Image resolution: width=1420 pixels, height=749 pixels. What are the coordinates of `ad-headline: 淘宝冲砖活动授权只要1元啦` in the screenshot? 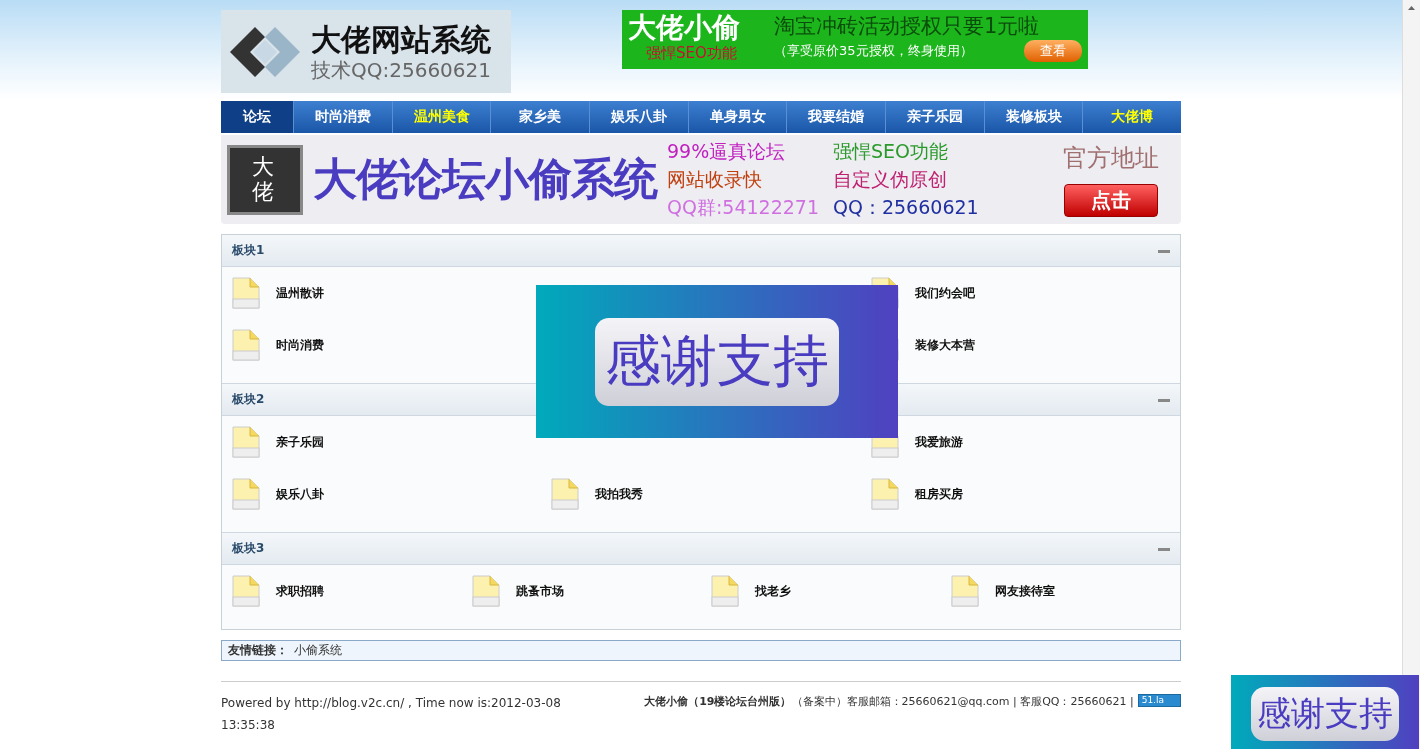 It's located at (907, 26).